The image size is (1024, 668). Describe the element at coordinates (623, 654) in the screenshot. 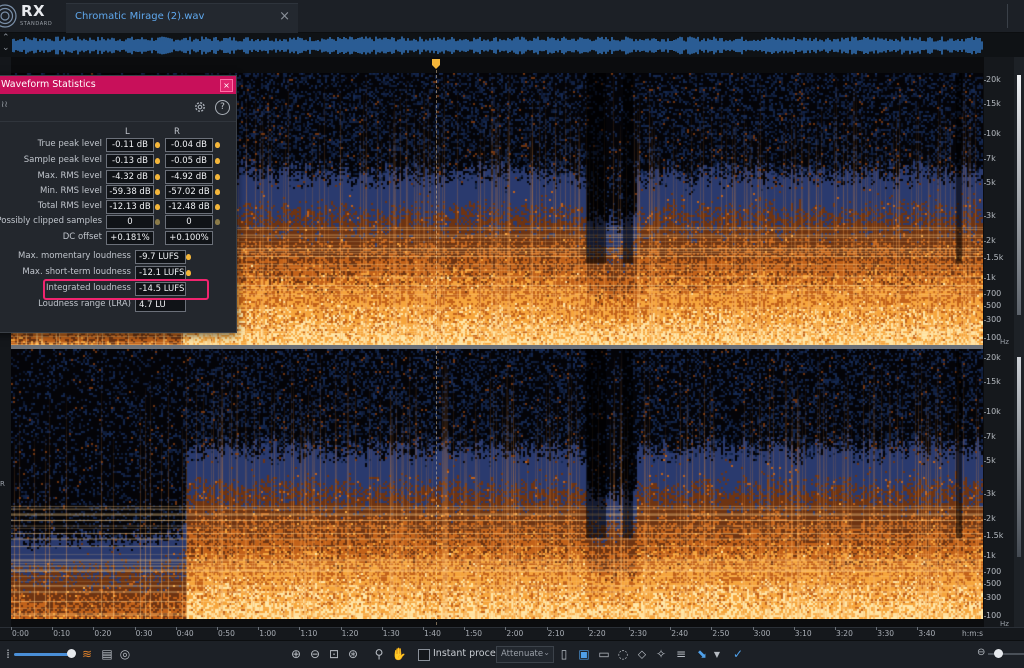

I see `lasso-icon: ◌` at that location.